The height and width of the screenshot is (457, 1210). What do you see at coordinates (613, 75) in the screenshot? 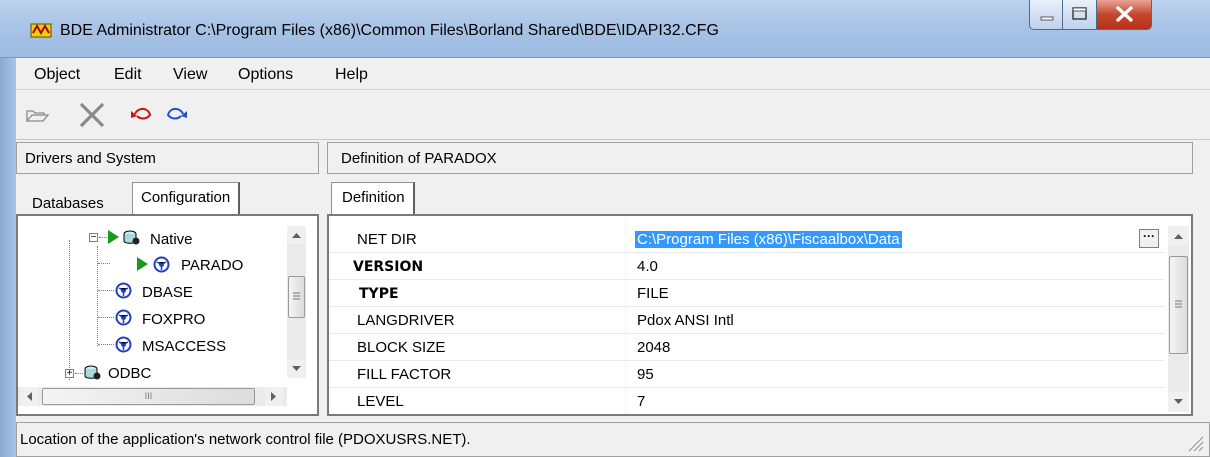
I see `menu-bar: Object Edit View Options Help` at bounding box center [613, 75].